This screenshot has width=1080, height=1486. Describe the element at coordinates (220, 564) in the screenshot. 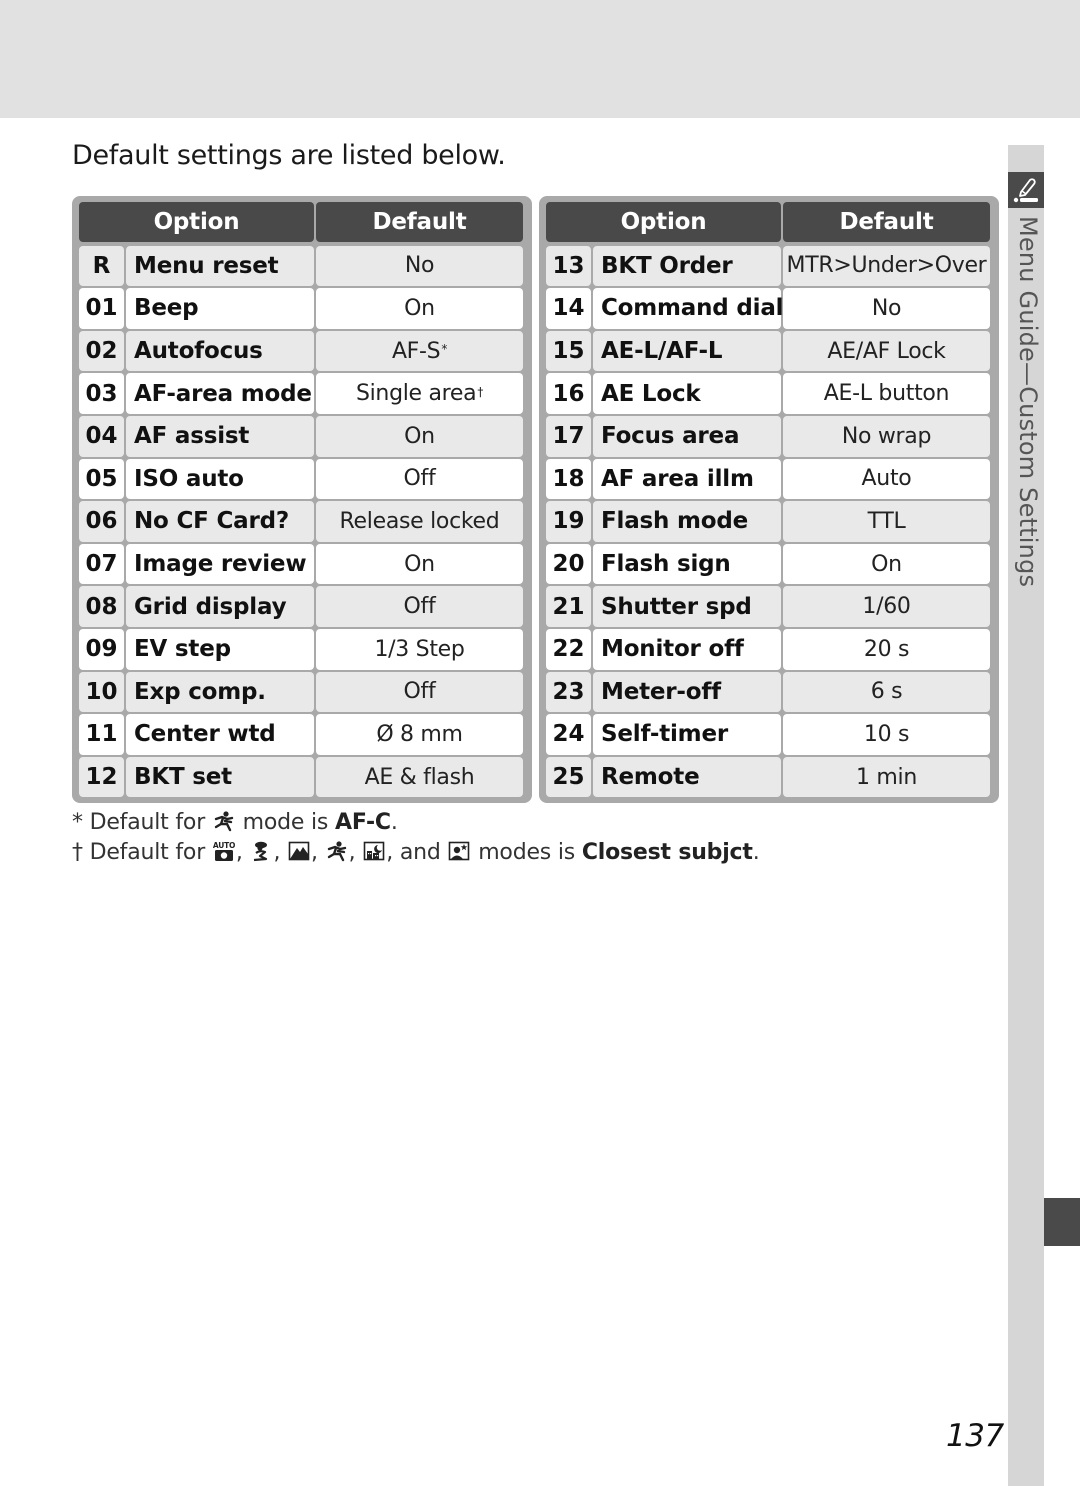

I see `setting-name: Image review` at that location.